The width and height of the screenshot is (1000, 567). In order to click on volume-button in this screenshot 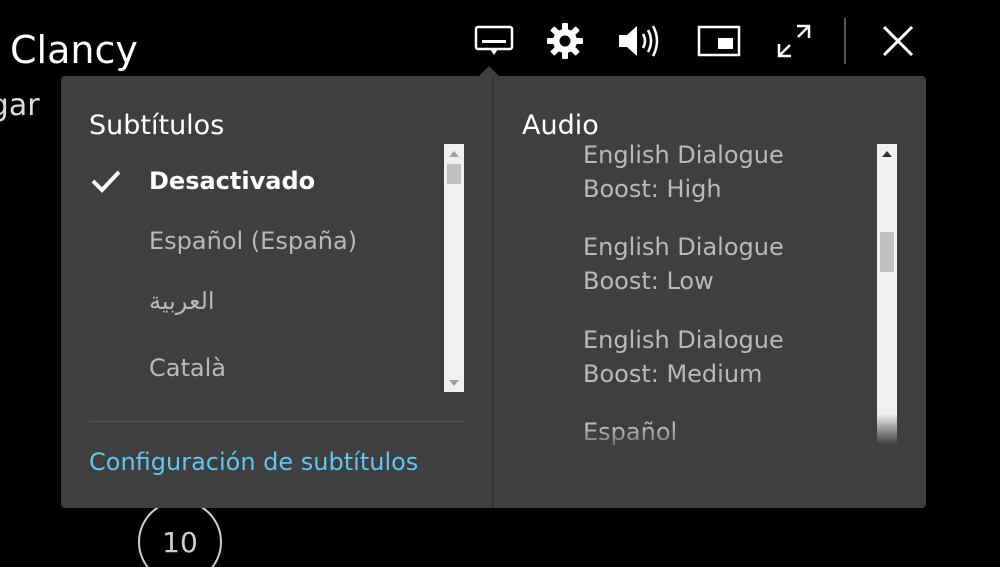, I will do `click(639, 41)`.